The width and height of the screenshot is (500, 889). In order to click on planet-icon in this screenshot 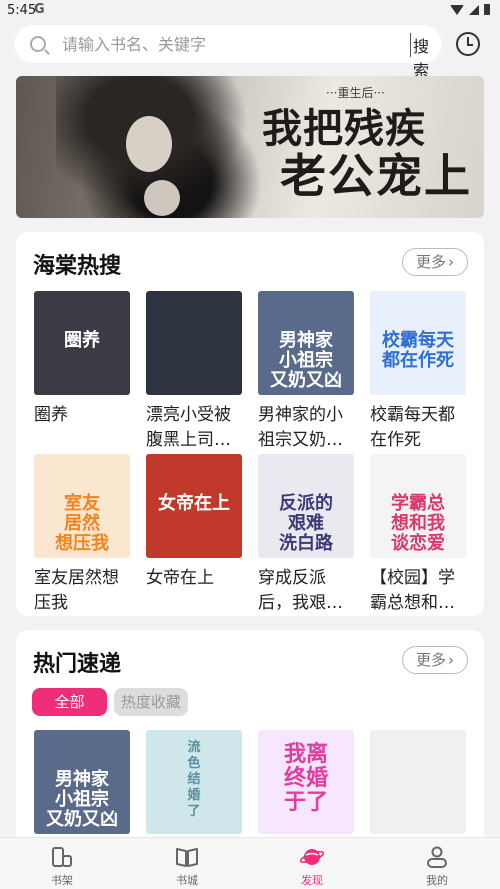, I will do `click(312, 857)`.